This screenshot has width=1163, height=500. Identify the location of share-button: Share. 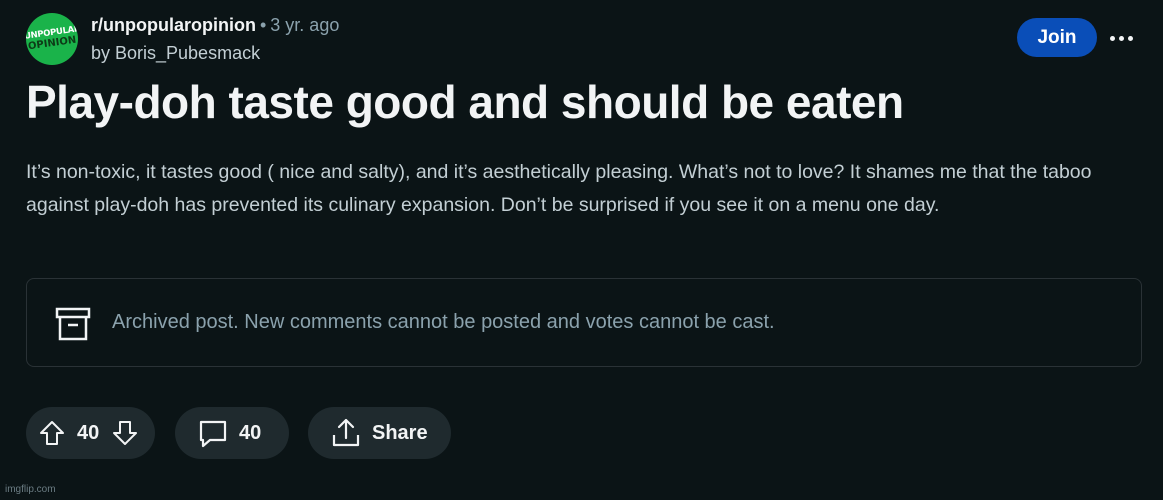
(379, 433).